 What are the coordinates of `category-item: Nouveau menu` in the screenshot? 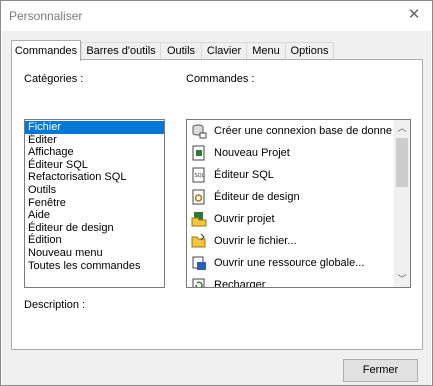 It's located at (94, 253).